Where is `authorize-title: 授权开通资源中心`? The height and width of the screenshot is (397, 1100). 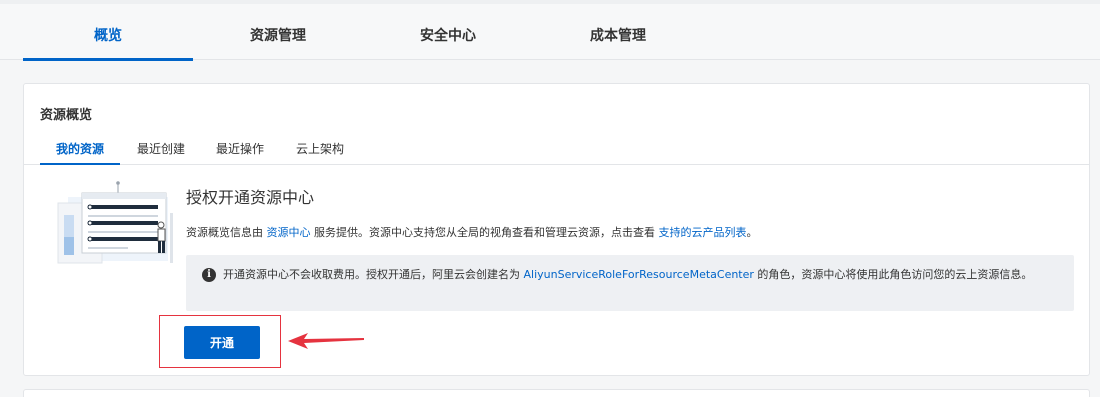
authorize-title: 授权开通资源中心 is located at coordinates (250, 197).